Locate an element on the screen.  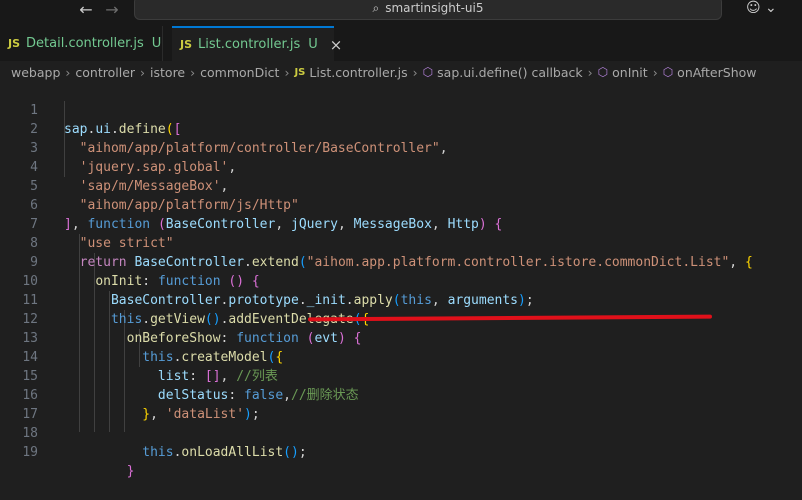
code-line: 14 list: [], //列表 is located at coordinates (401, 356).